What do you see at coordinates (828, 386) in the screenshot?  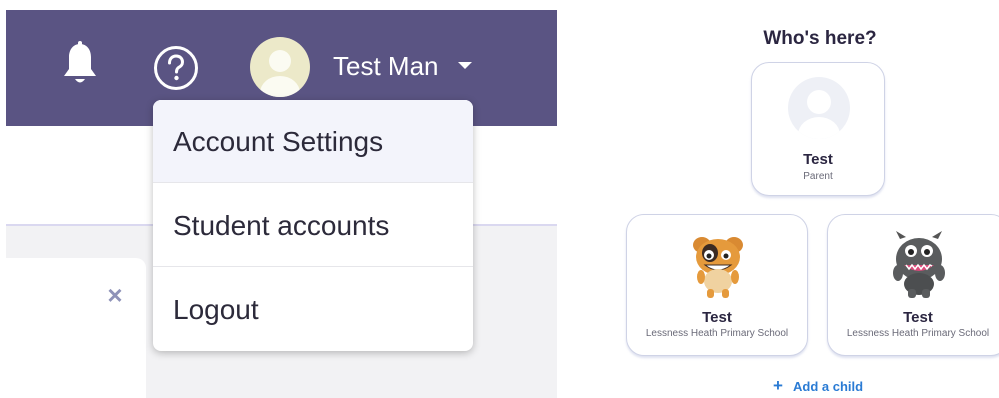 I see `add-child-label: Add a child` at bounding box center [828, 386].